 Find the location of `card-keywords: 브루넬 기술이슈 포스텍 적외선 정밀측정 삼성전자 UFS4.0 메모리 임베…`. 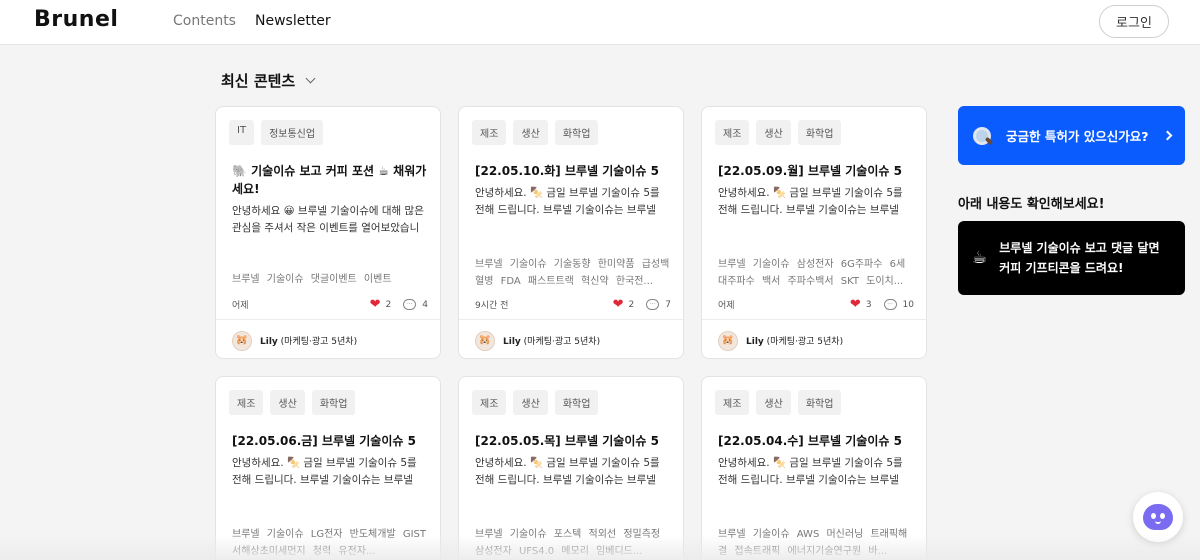

card-keywords: 브루넬 기술이슈 포스텍 적외선 정밀측정 삼성전자 UFS4.0 메모리 임베… is located at coordinates (568, 543).